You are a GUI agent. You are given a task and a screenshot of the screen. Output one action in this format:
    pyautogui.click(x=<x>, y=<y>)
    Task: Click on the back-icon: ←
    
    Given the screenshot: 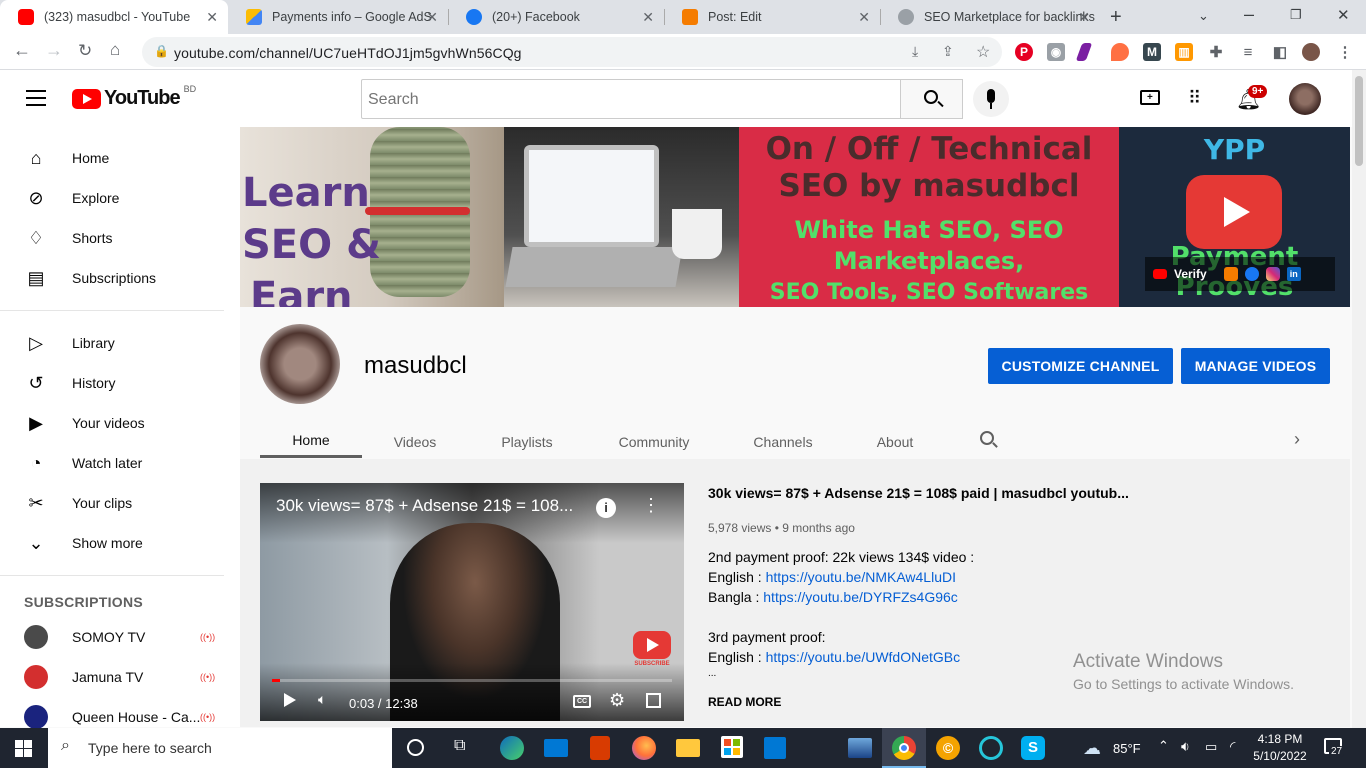 What is the action you would take?
    pyautogui.click(x=22, y=50)
    